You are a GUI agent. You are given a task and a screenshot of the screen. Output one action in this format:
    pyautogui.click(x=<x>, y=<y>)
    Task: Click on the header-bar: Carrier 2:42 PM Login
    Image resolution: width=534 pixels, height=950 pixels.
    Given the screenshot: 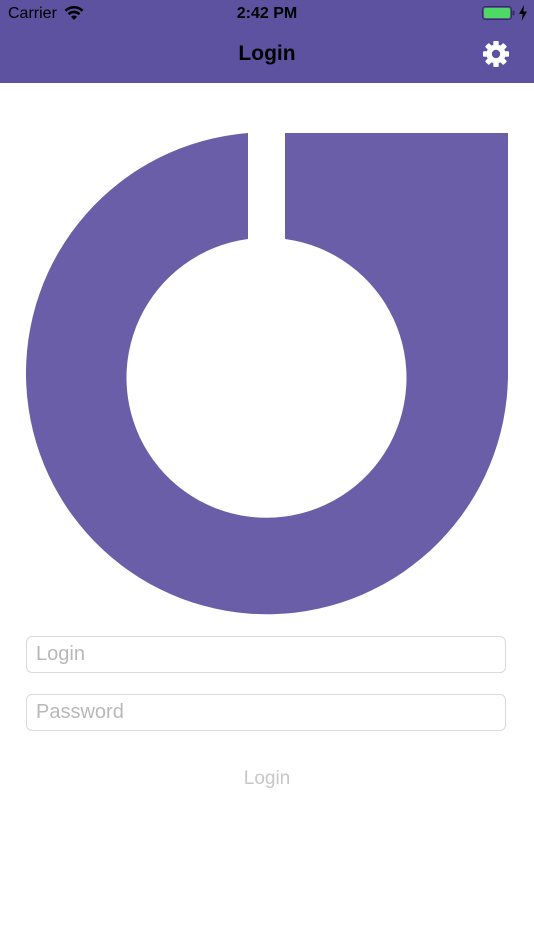 What is the action you would take?
    pyautogui.click(x=267, y=41)
    